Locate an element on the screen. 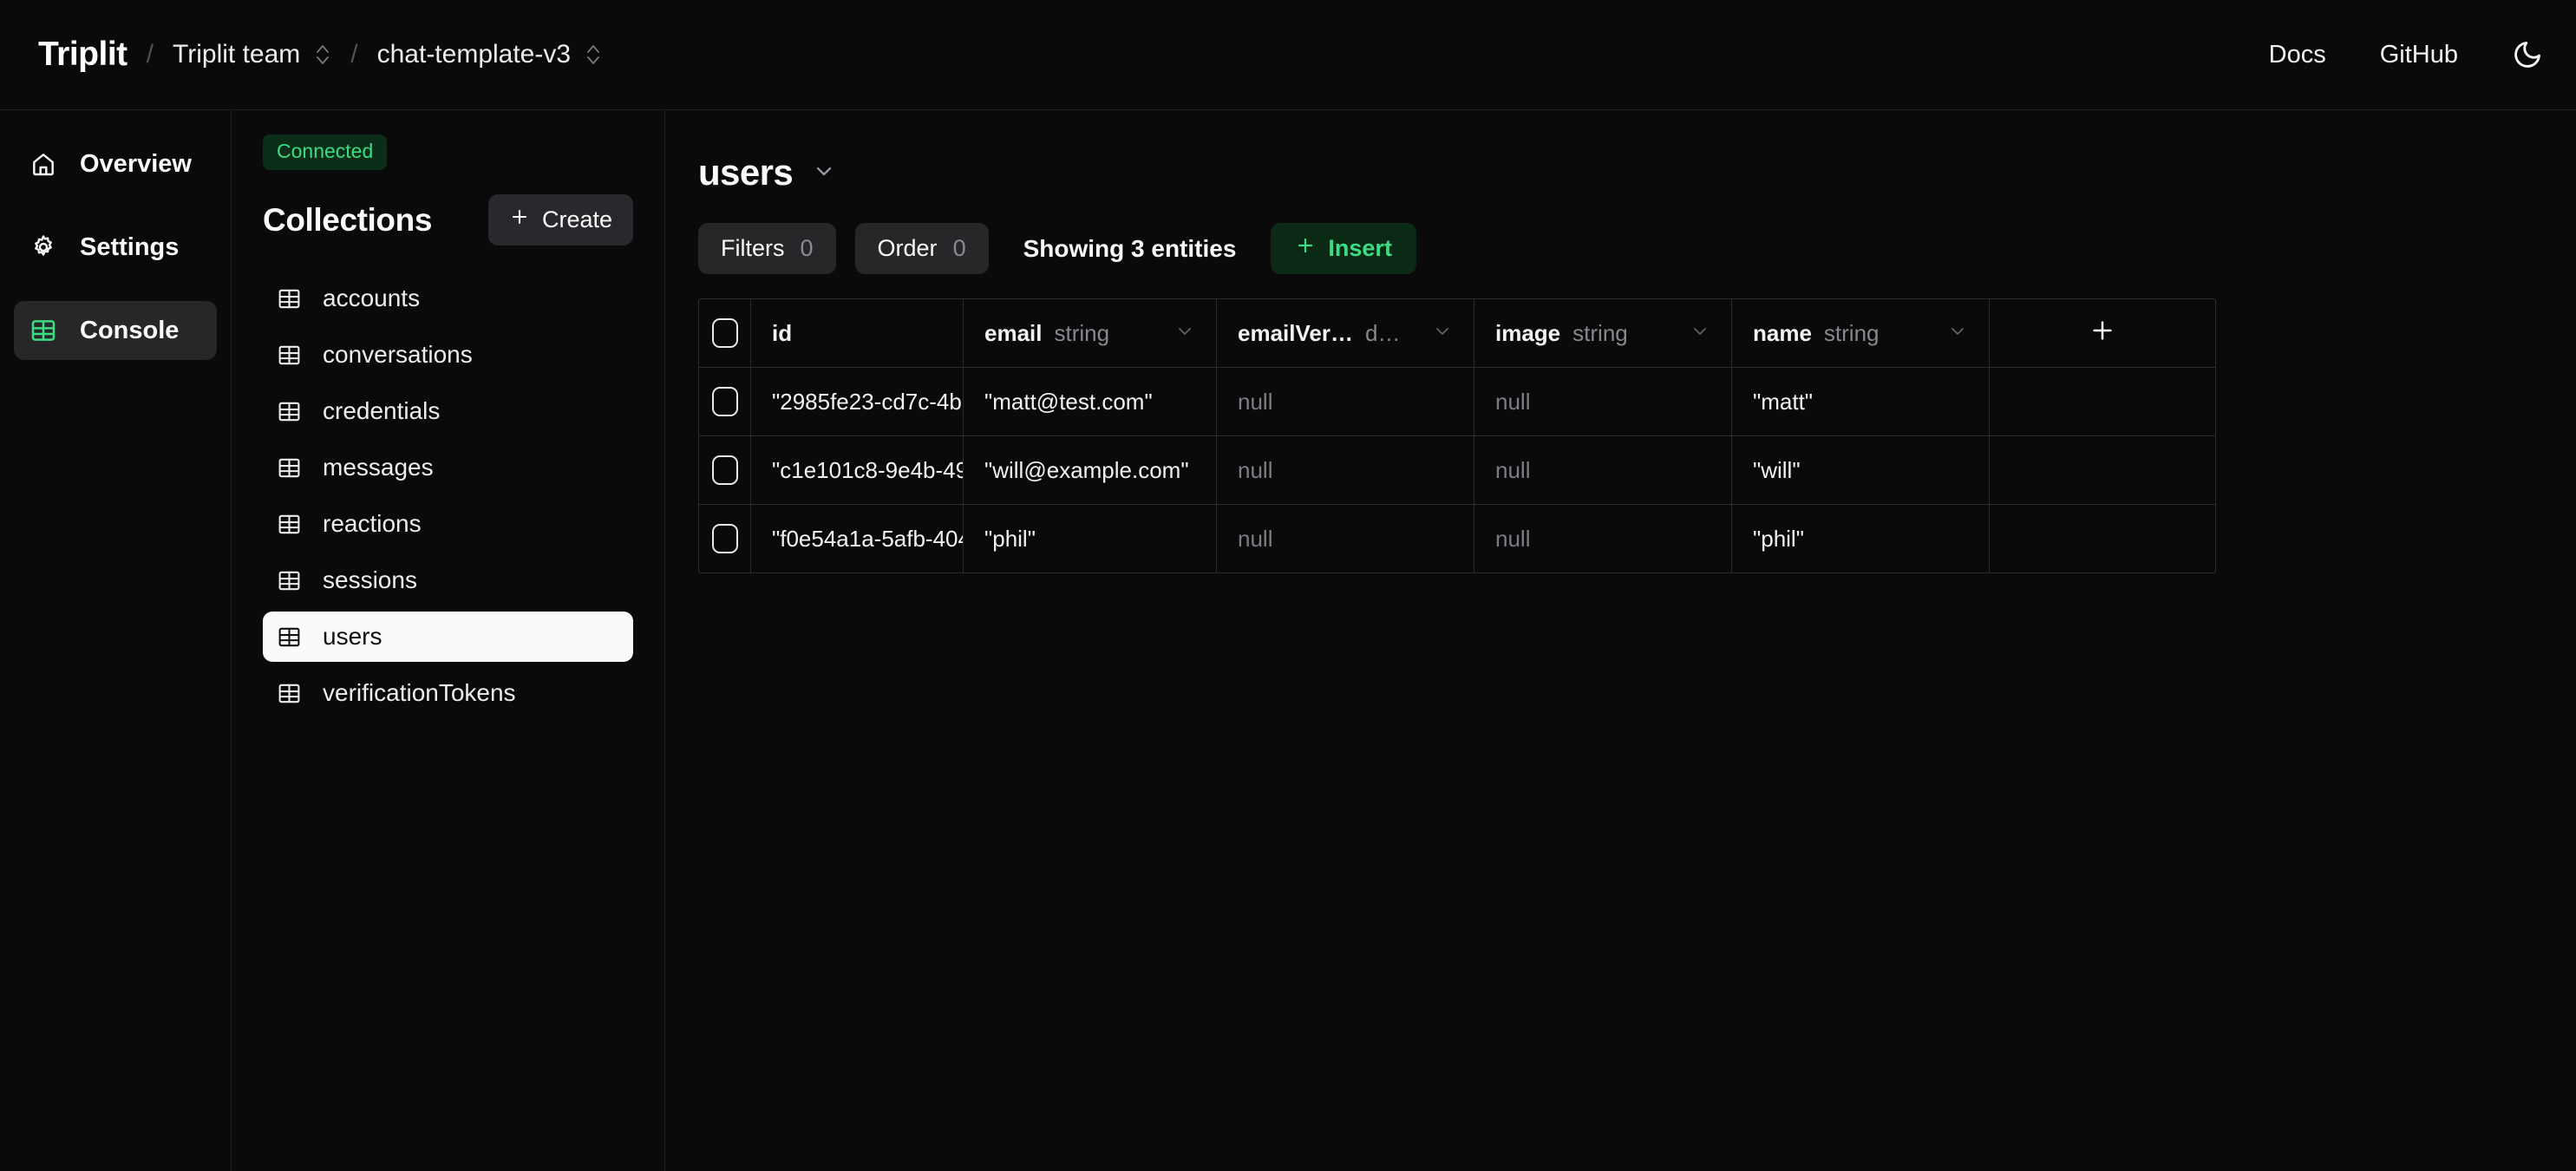 This screenshot has width=2576, height=1171. select-all-checkbox is located at coordinates (724, 333).